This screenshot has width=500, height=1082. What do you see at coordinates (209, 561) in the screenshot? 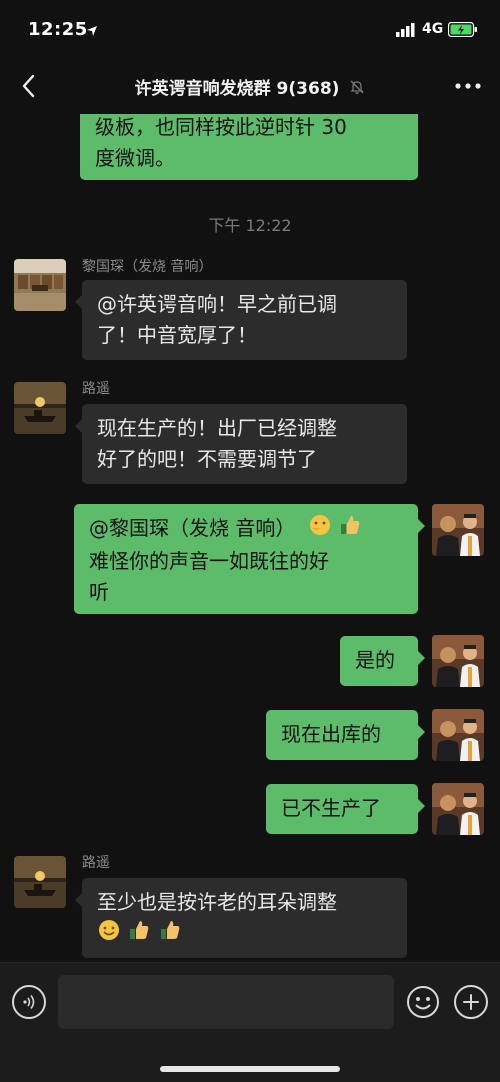
I see `message-line: 难怪你的声音一如既往的好` at bounding box center [209, 561].